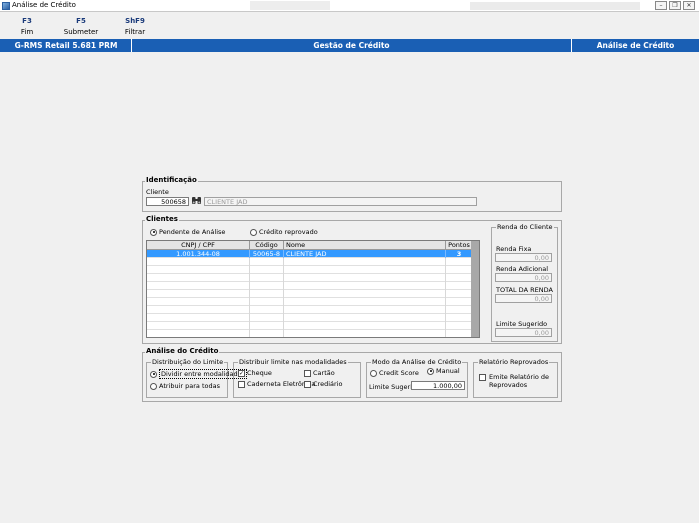 The image size is (699, 523). Describe the element at coordinates (135, 27) in the screenshot. I see `filtrar-button: ShF9 Filtrar` at that location.